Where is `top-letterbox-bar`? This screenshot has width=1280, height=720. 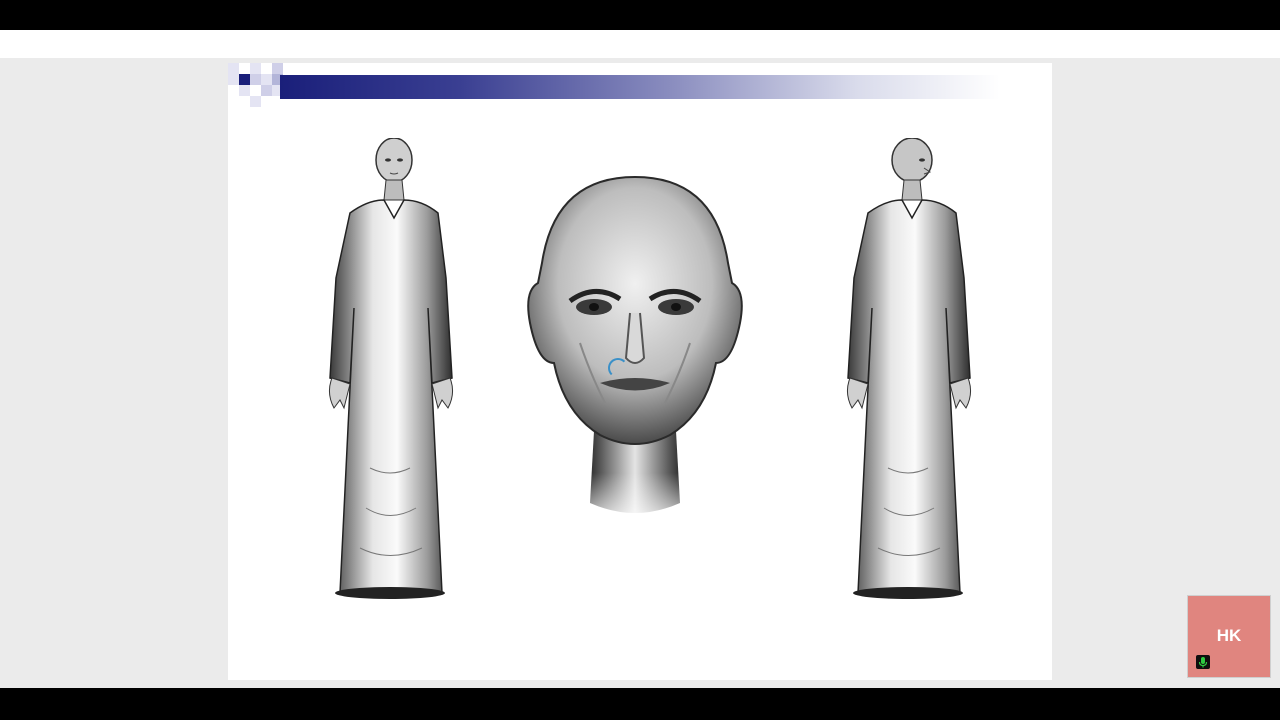 top-letterbox-bar is located at coordinates (640, 15).